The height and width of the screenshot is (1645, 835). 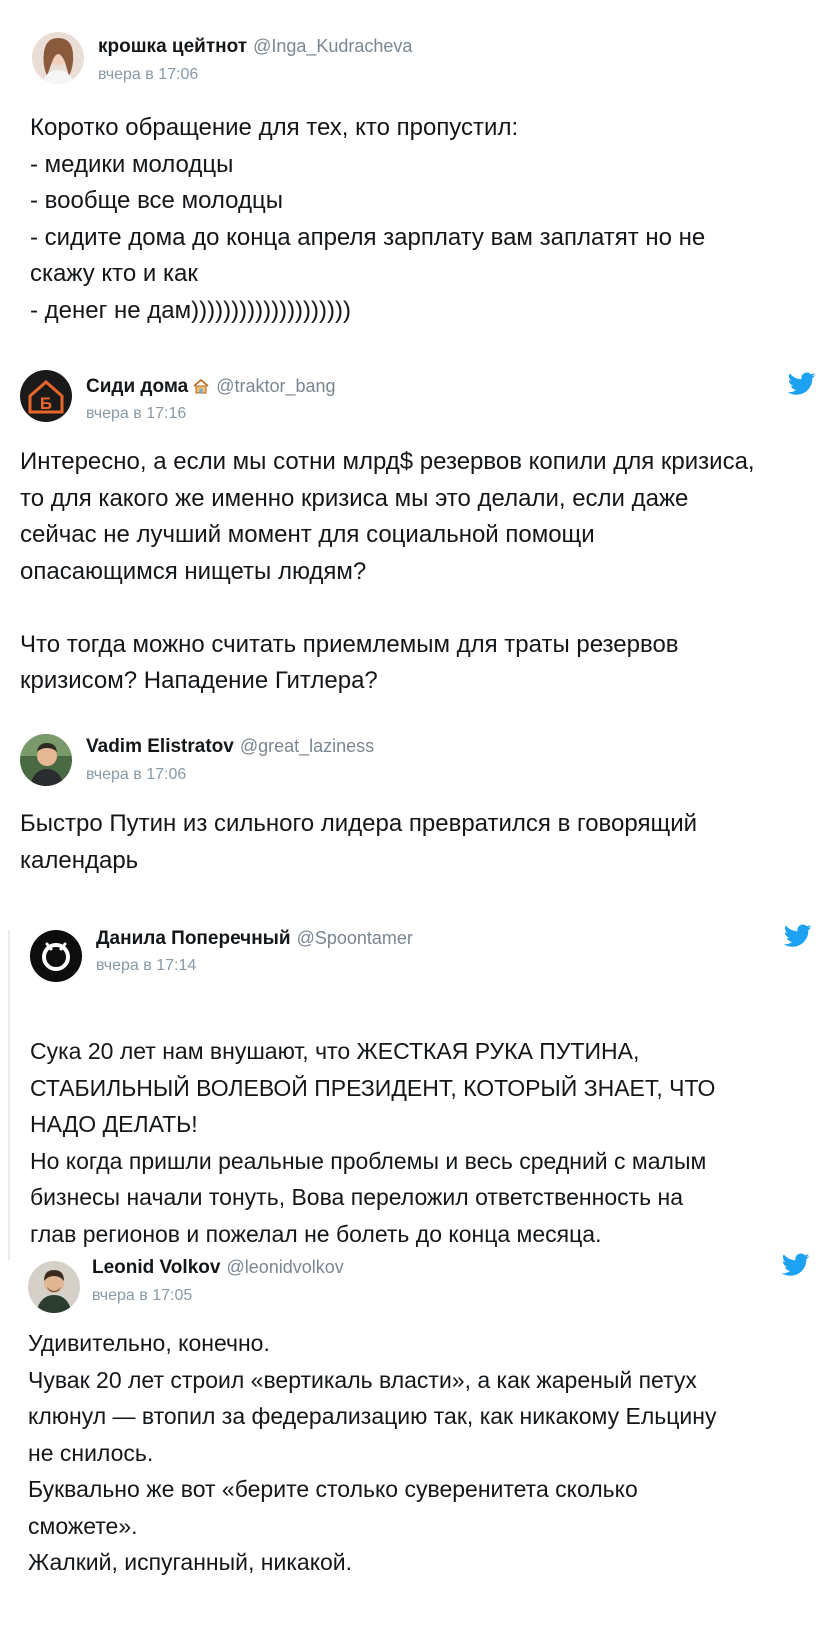 I want to click on author-name: Сиди дома @traktor_bang, so click(x=211, y=388).